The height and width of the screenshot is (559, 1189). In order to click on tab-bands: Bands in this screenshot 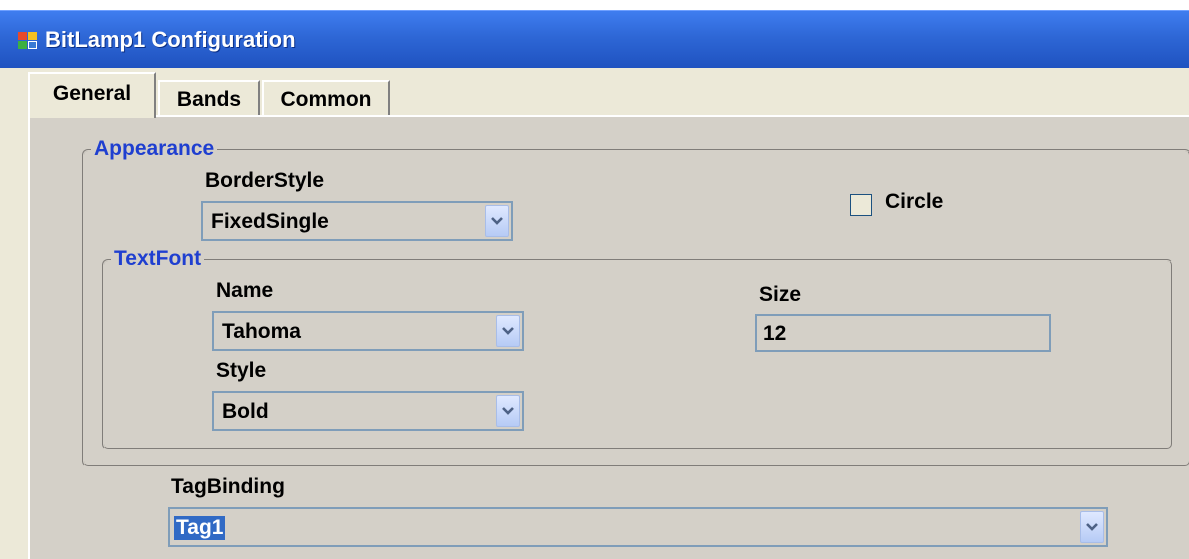, I will do `click(209, 98)`.